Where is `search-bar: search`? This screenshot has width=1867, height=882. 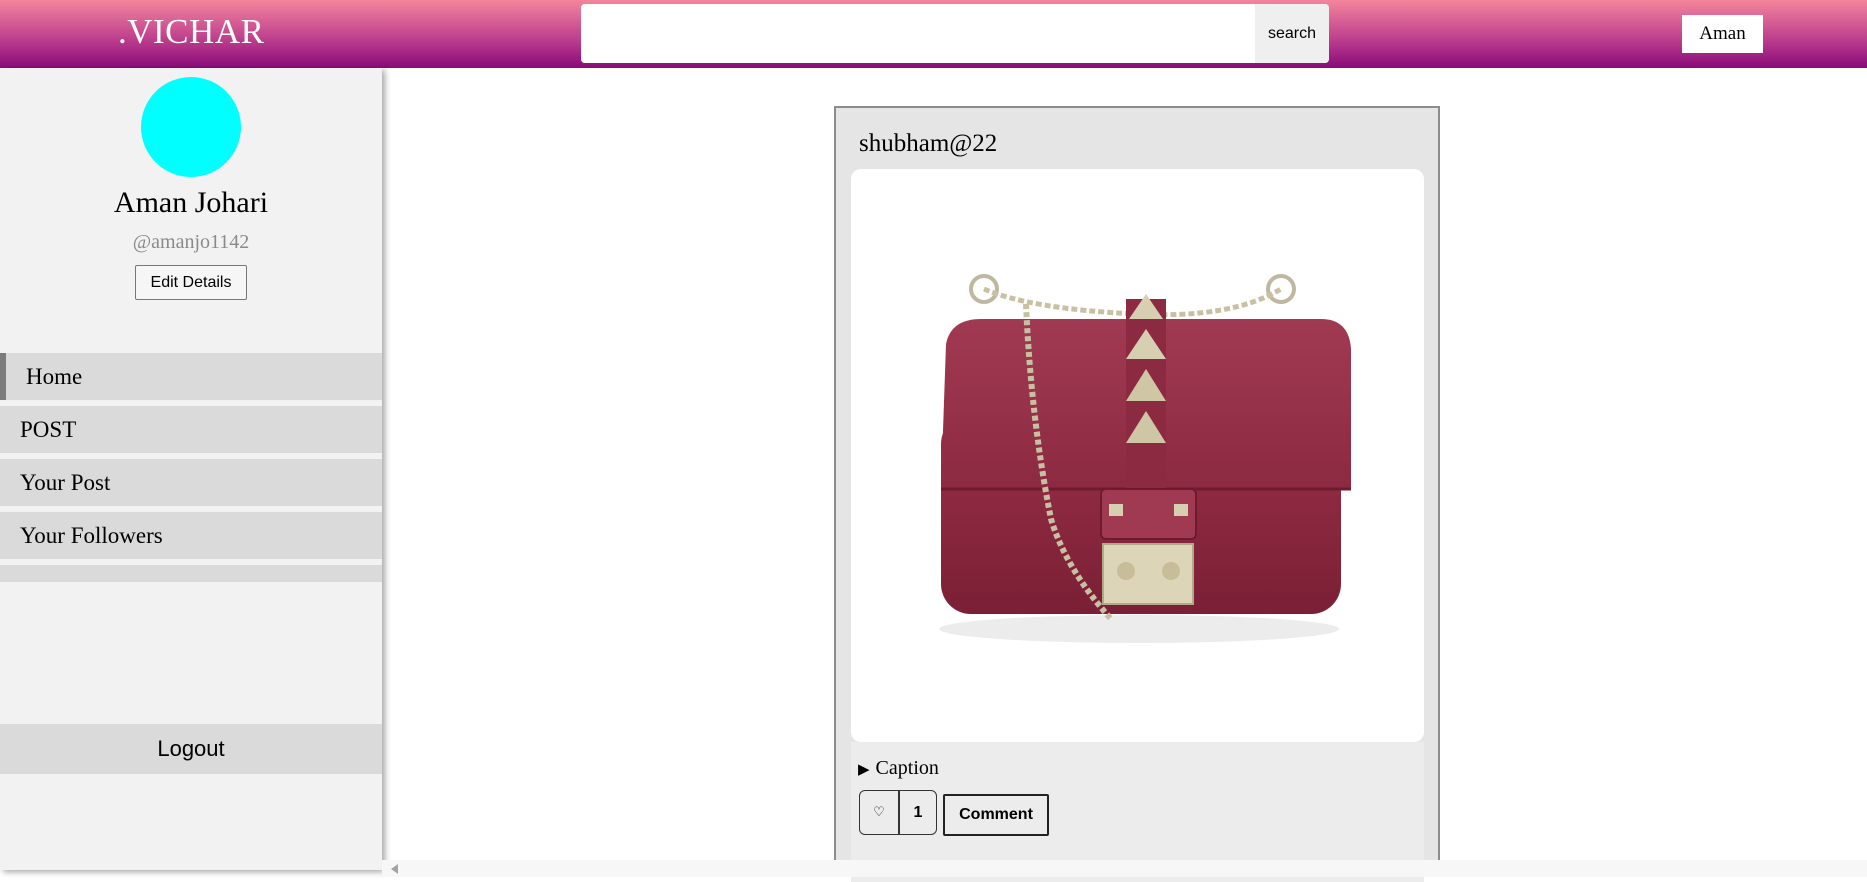
search-bar: search is located at coordinates (955, 33).